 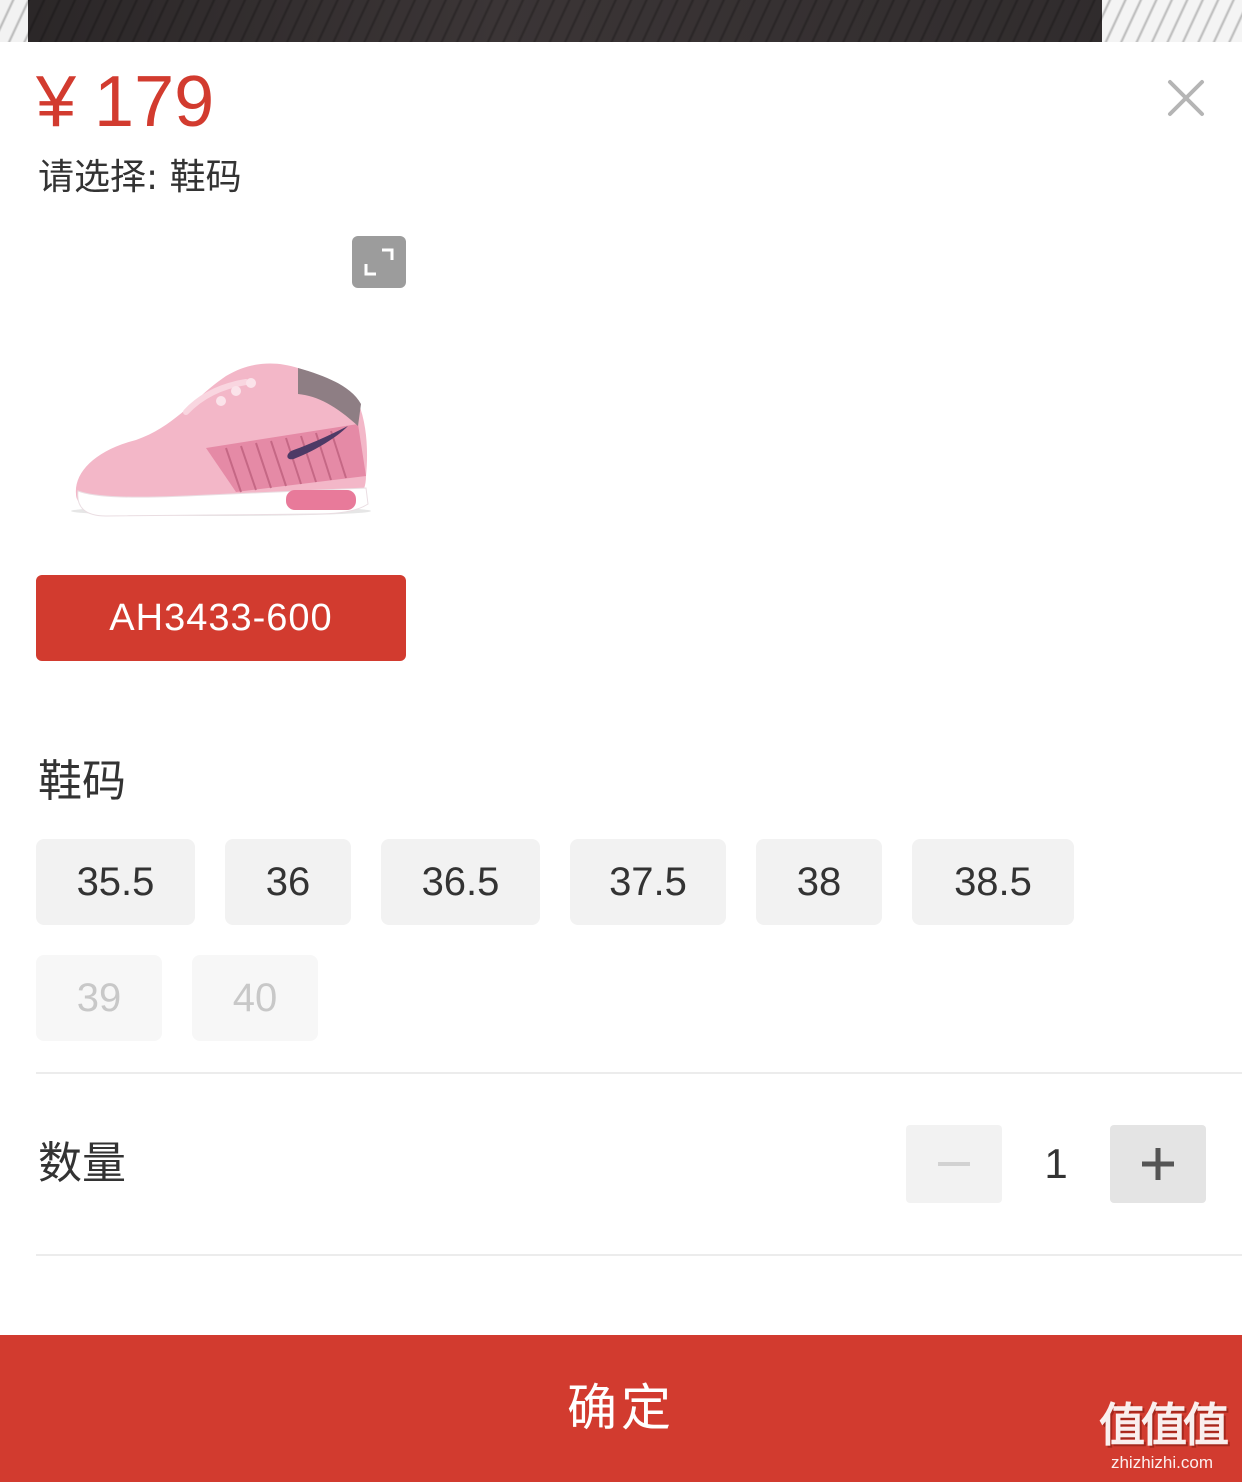 I want to click on expand-image-button, so click(x=379, y=262).